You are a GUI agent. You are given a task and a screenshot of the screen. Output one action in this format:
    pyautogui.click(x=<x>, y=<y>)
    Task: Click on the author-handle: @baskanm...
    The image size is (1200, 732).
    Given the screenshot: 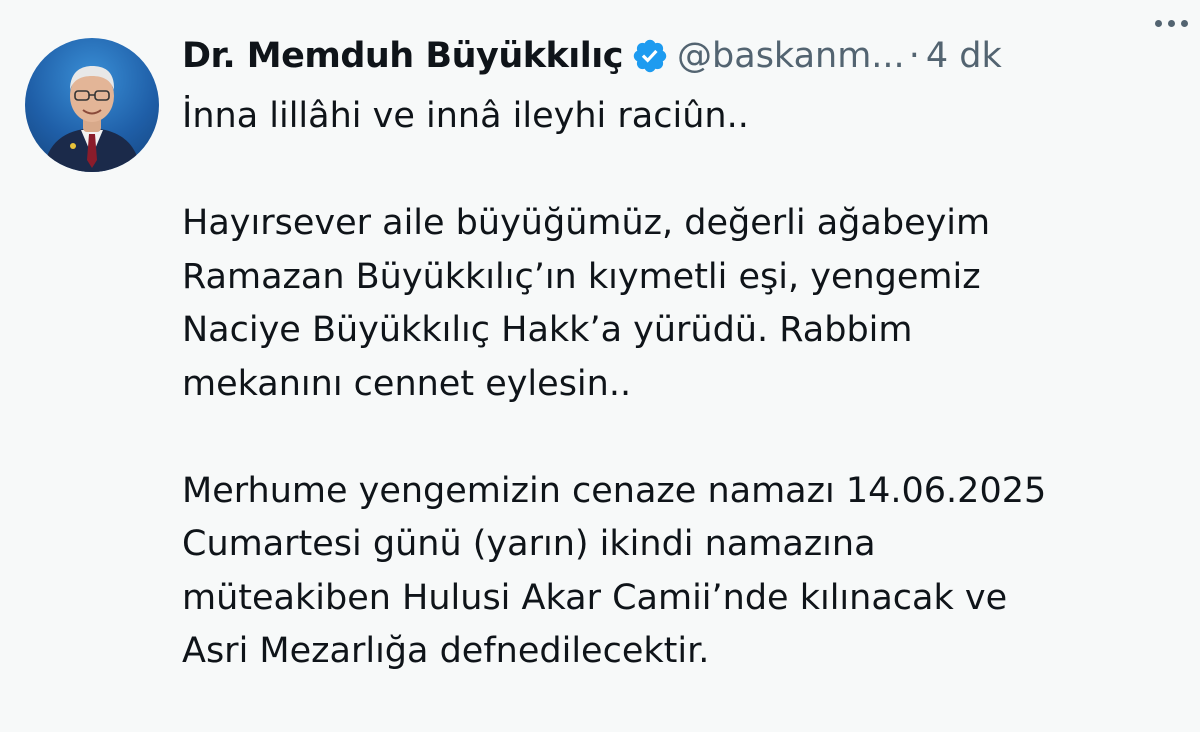 What is the action you would take?
    pyautogui.click(x=791, y=56)
    